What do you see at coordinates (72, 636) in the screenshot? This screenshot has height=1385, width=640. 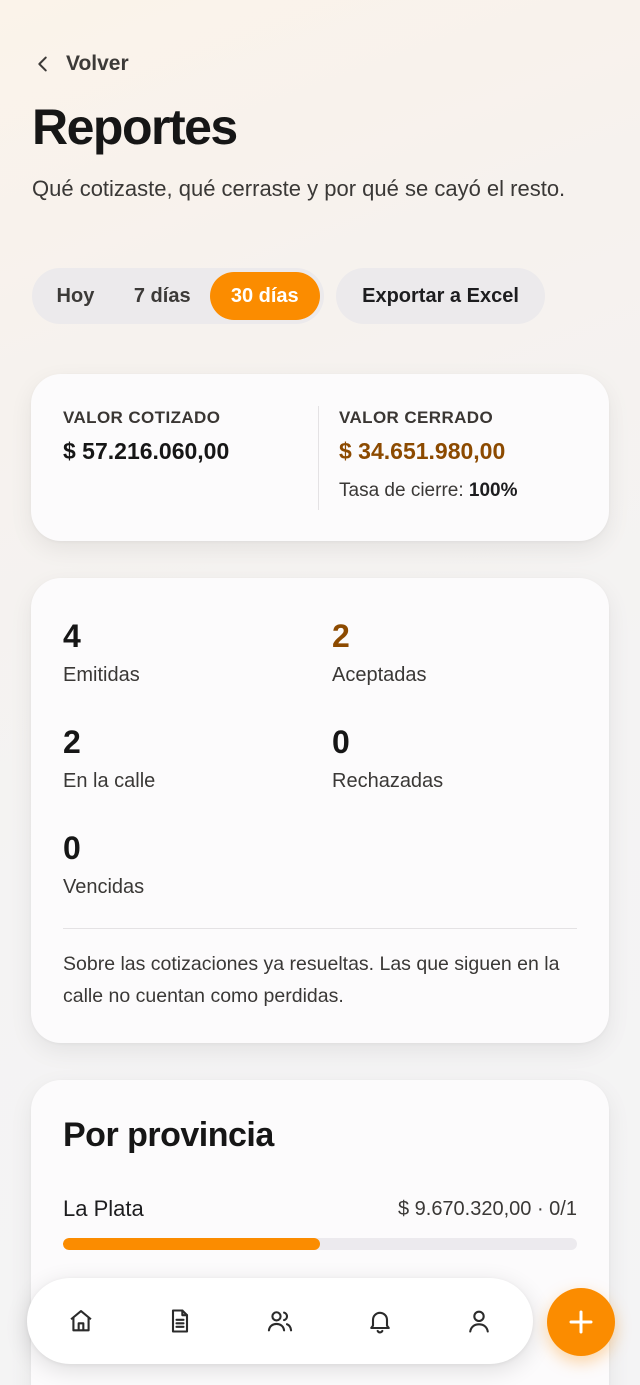 I see `stat-issued-value: 4` at bounding box center [72, 636].